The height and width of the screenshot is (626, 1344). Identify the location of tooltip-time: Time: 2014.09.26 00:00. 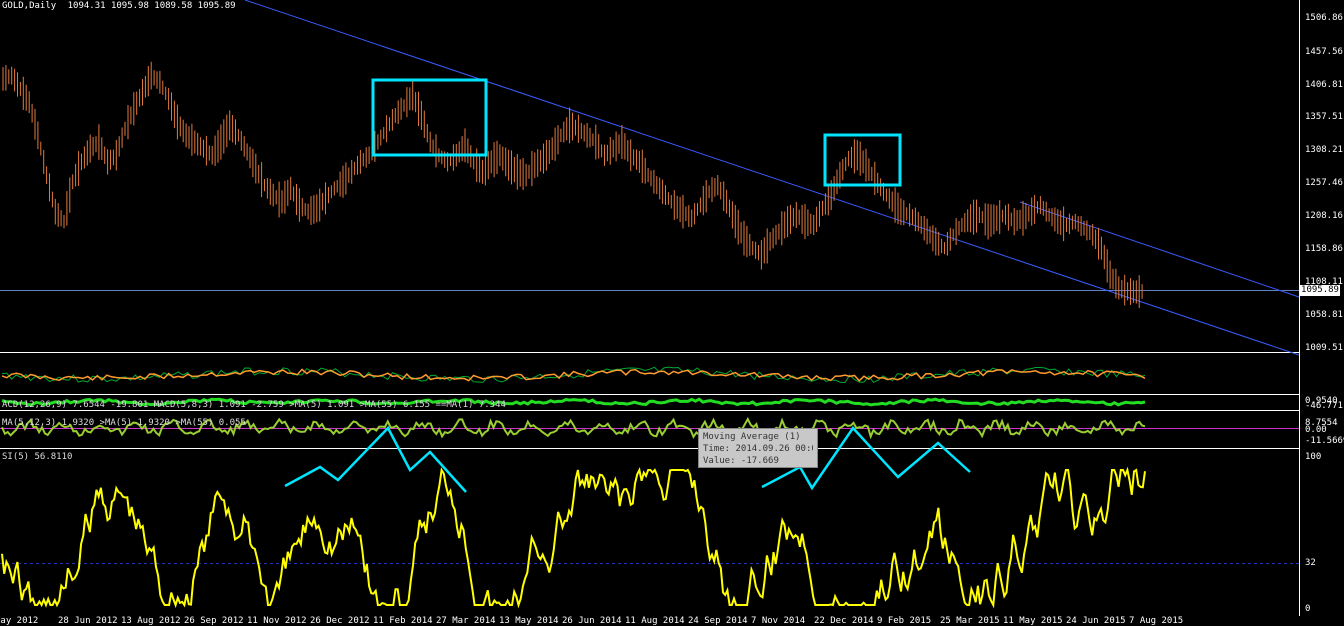
(758, 449).